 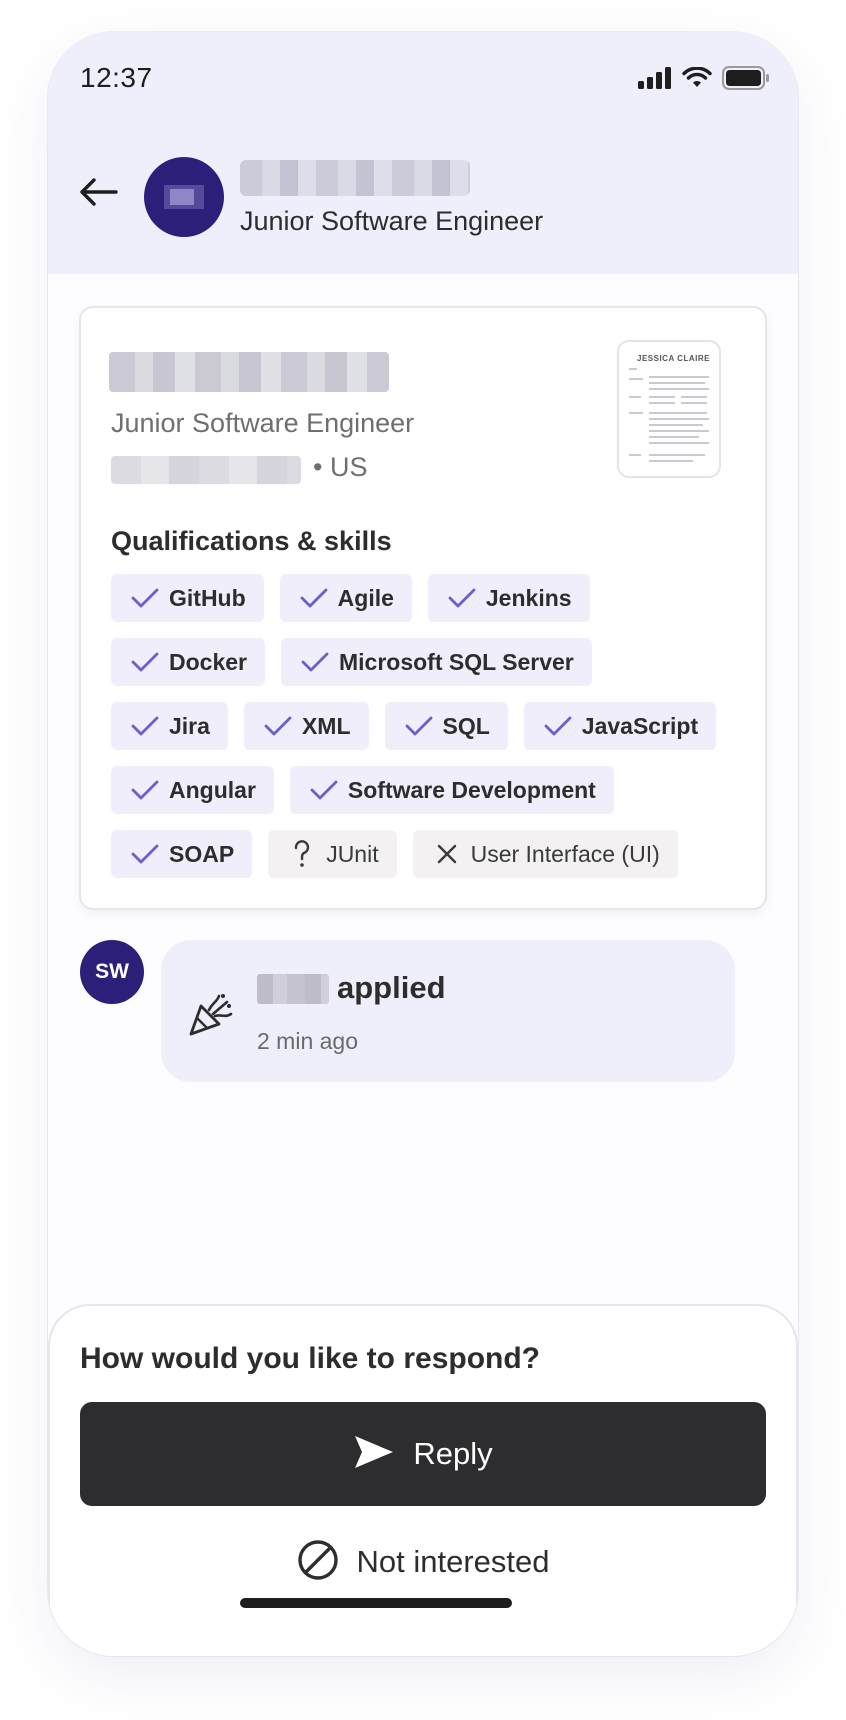 I want to click on arrow-left-icon, so click(x=98, y=194).